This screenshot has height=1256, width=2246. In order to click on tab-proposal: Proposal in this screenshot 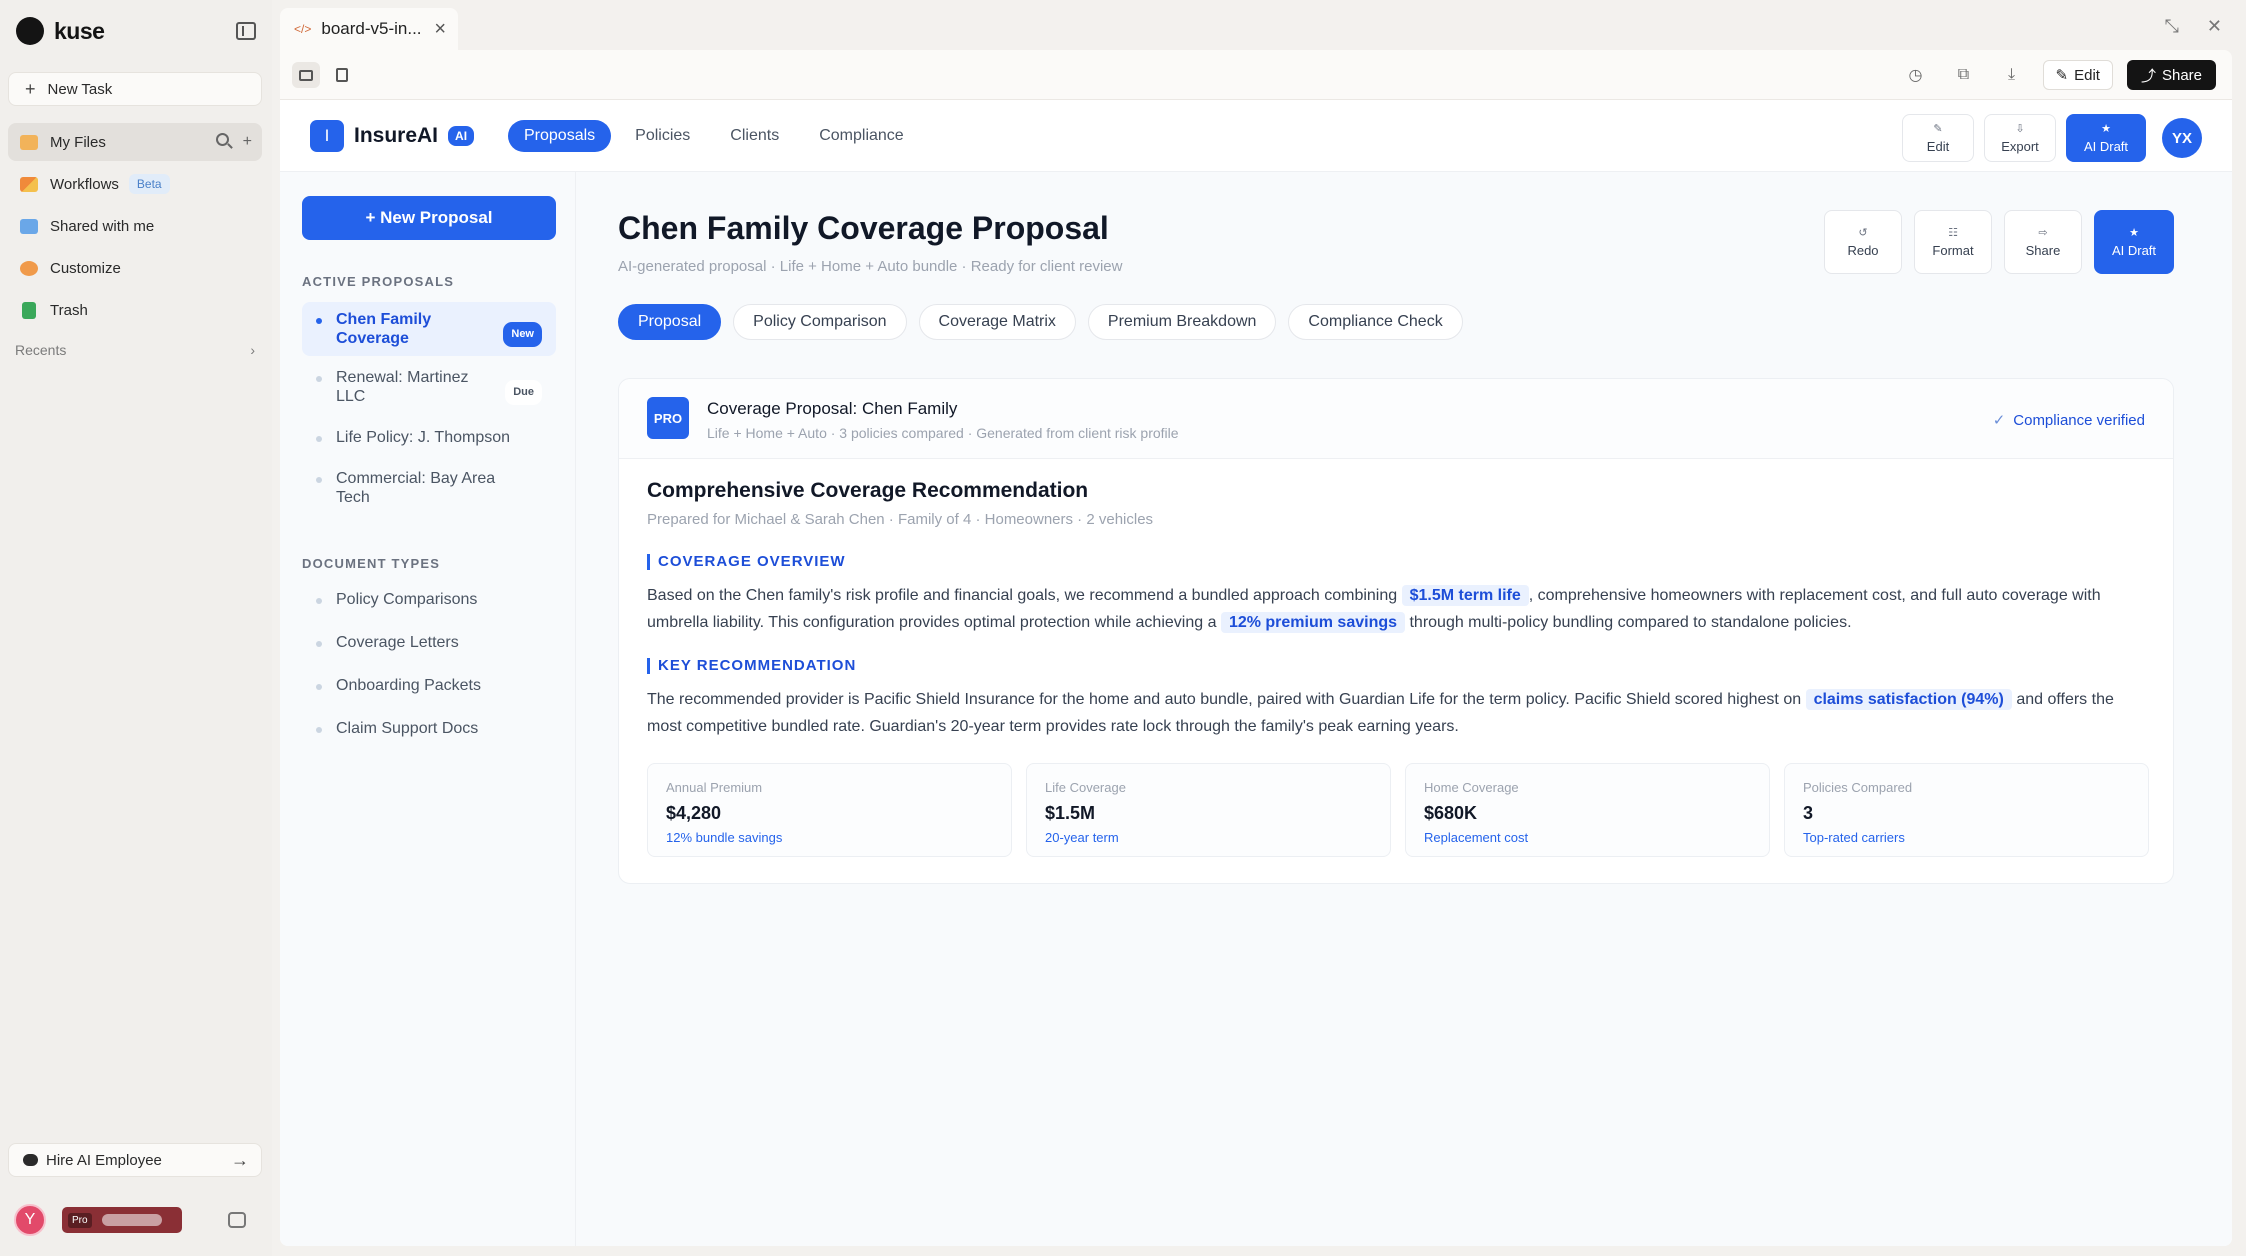, I will do `click(670, 322)`.